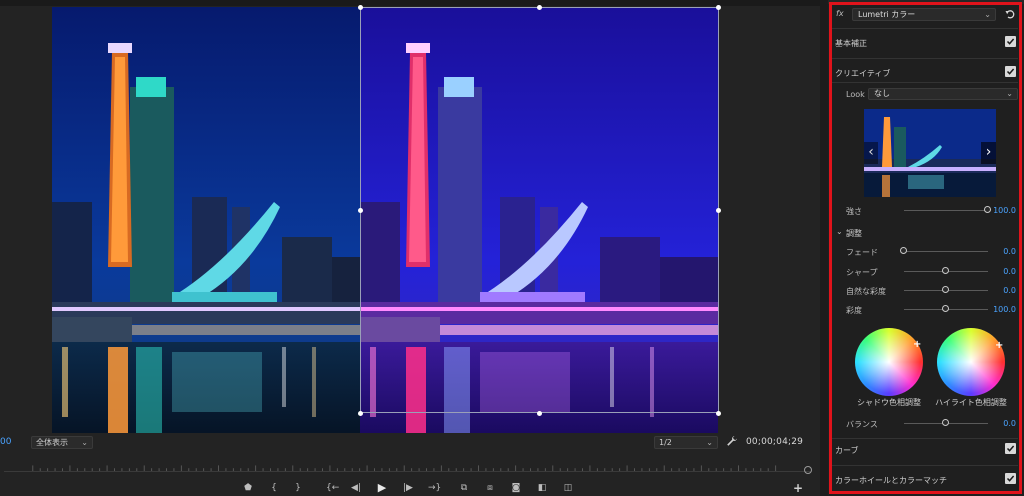 The height and width of the screenshot is (496, 1024). What do you see at coordinates (855, 94) in the screenshot?
I see `look-label: Look` at bounding box center [855, 94].